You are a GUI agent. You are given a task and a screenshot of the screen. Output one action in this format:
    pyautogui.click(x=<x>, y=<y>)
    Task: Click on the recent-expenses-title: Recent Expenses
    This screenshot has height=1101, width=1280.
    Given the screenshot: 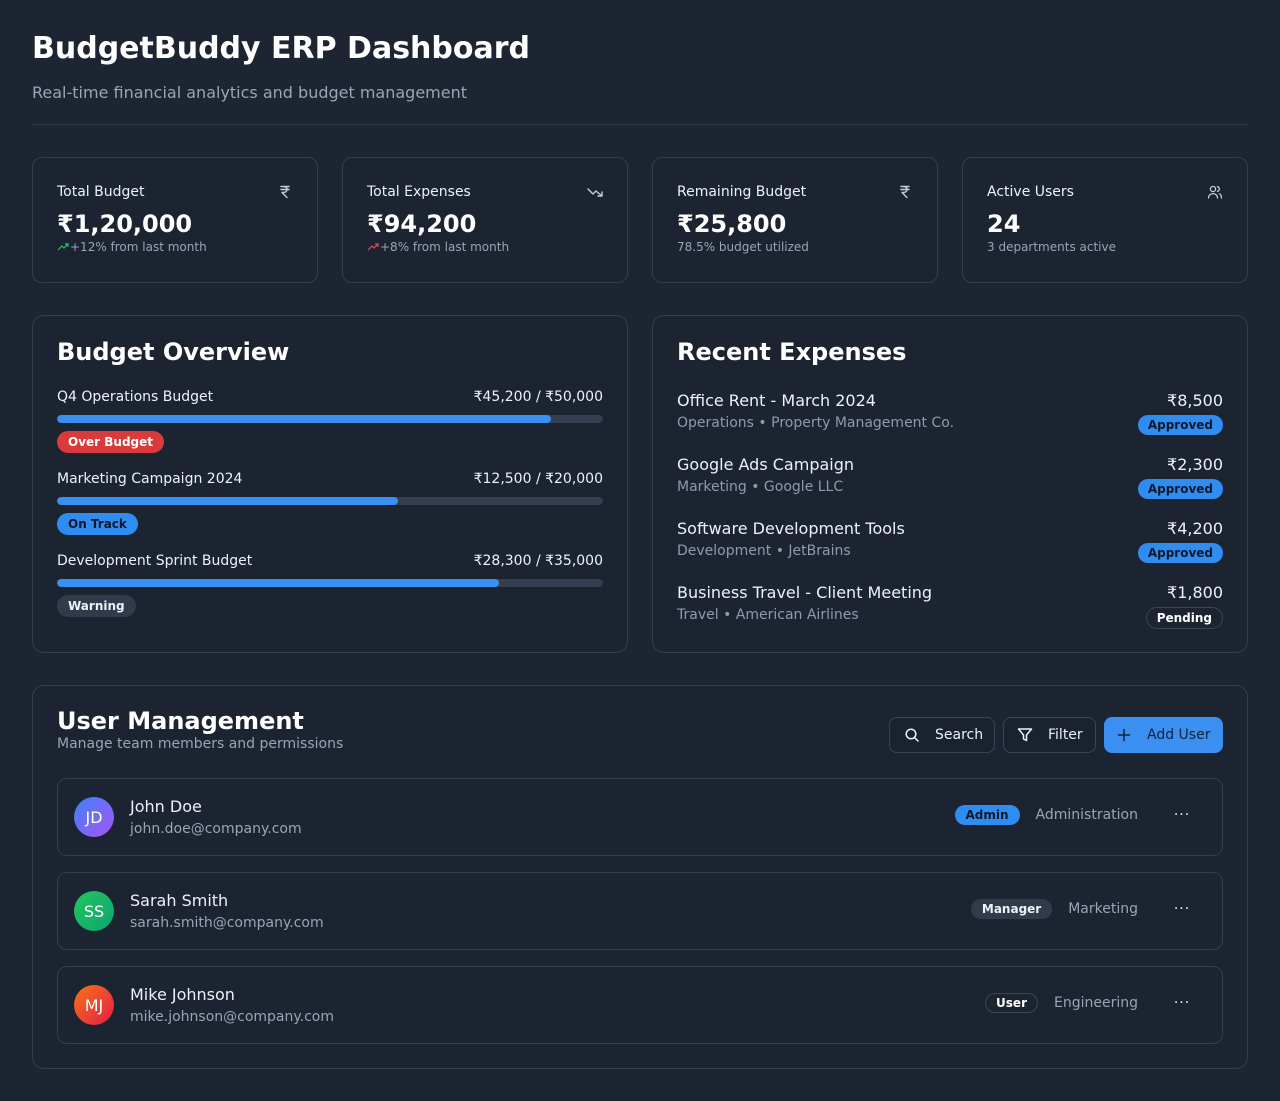 What is the action you would take?
    pyautogui.click(x=792, y=352)
    